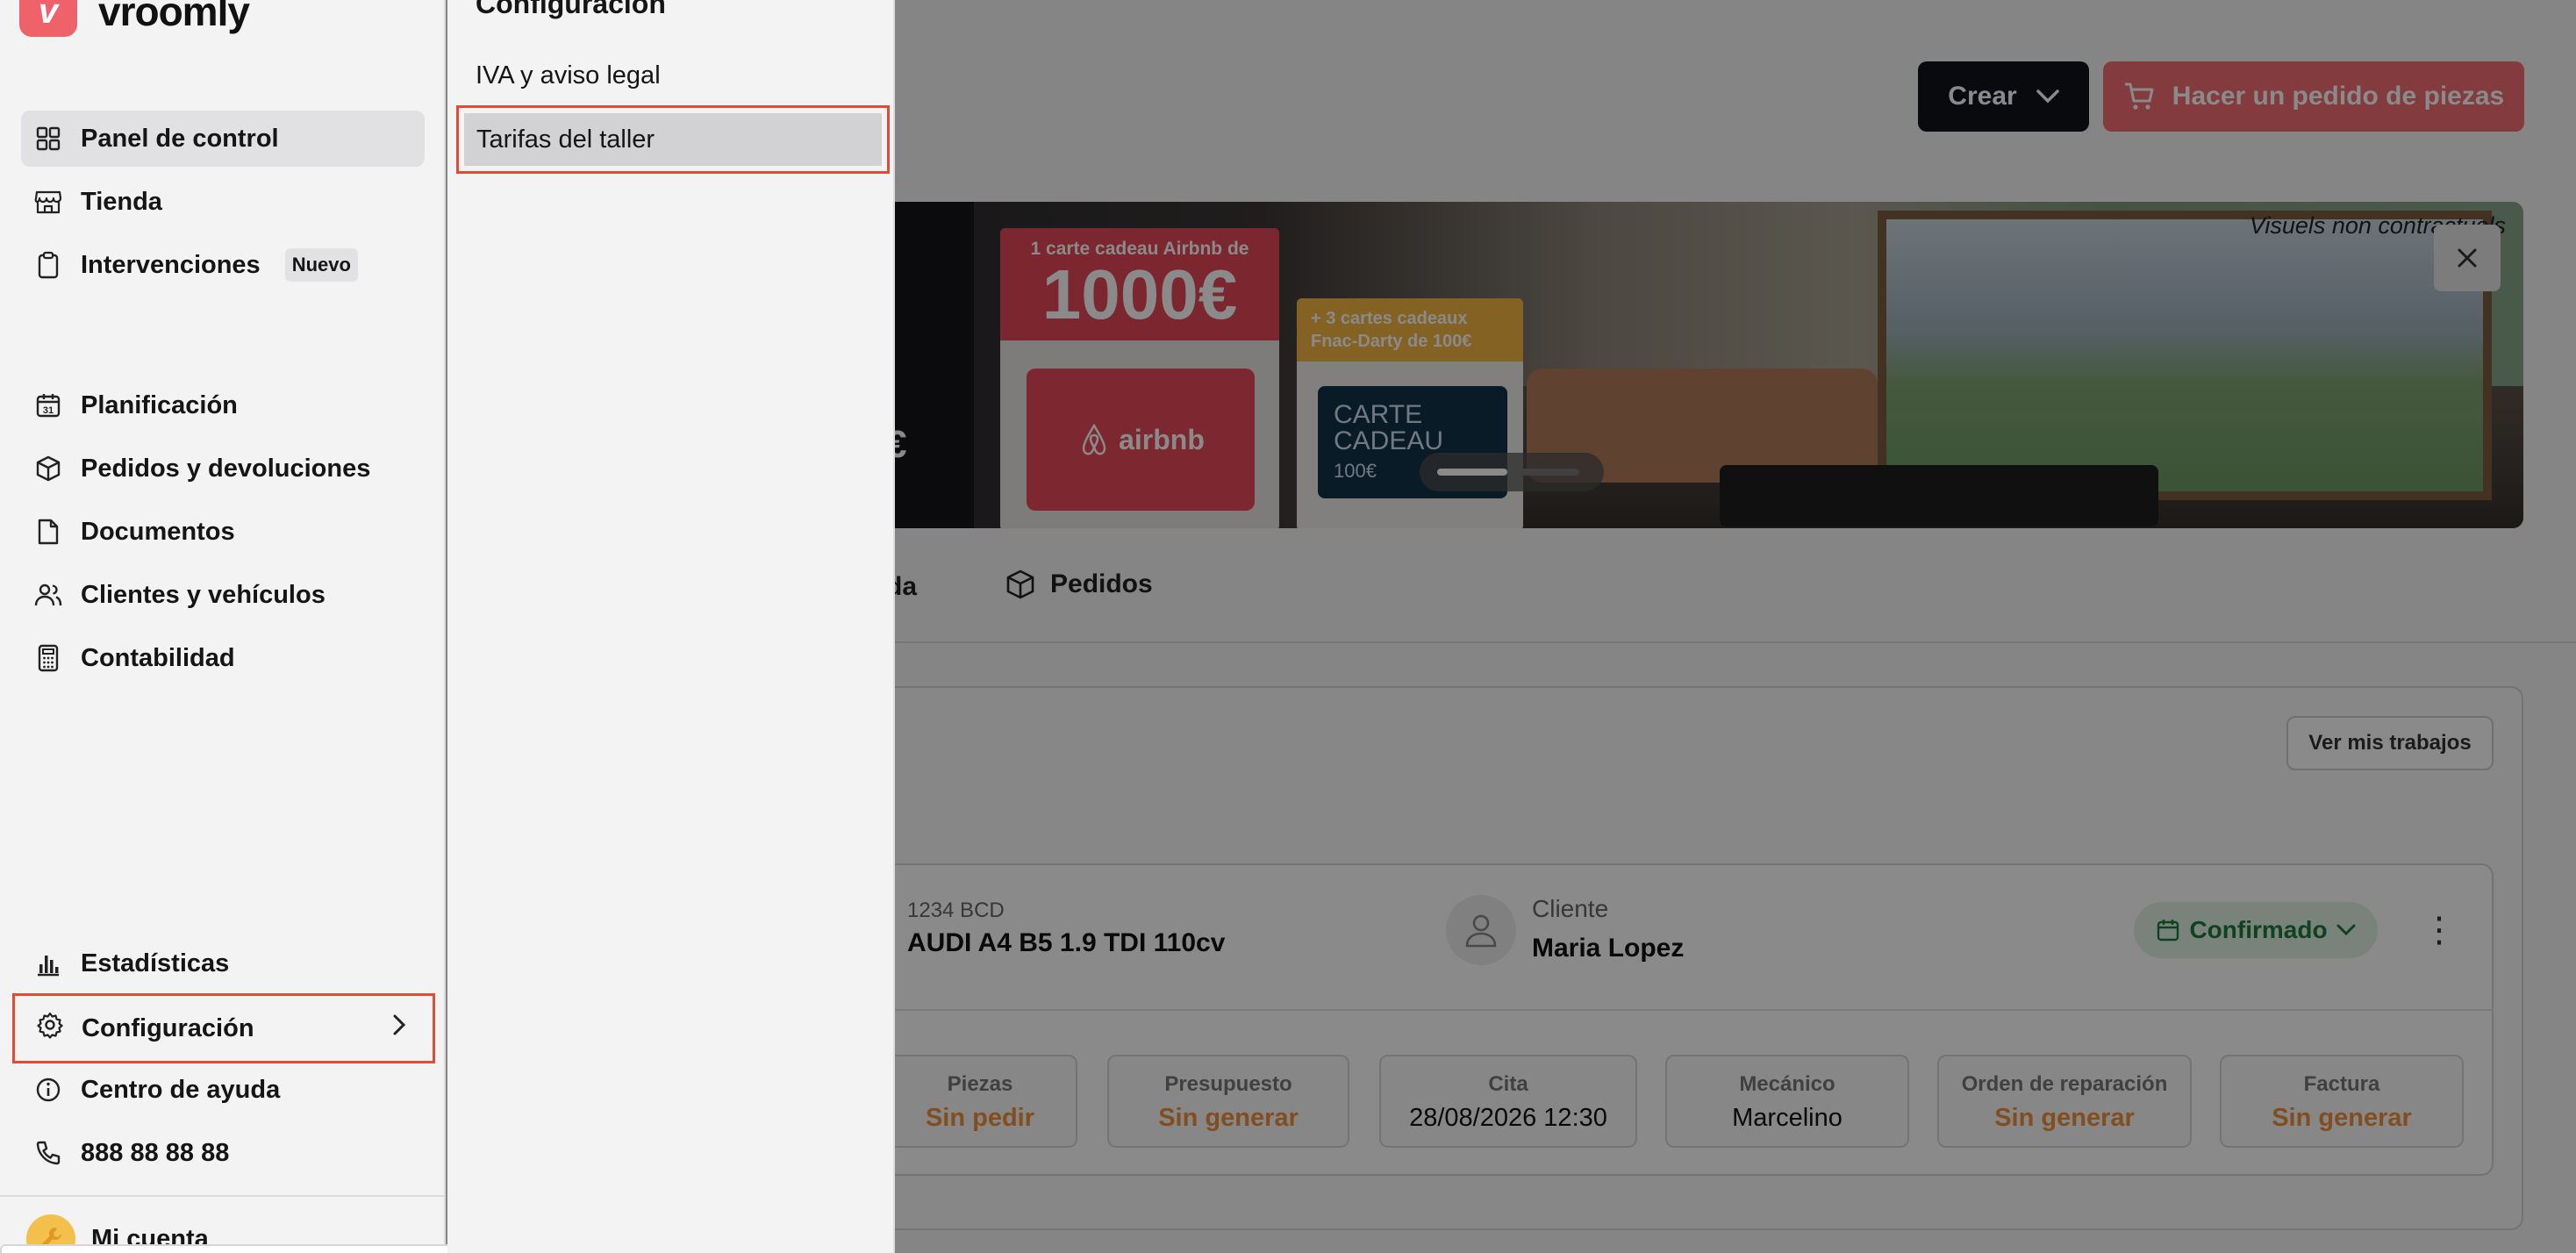 Image resolution: width=2576 pixels, height=1253 pixels. What do you see at coordinates (48, 1153) in the screenshot?
I see `phone-icon` at bounding box center [48, 1153].